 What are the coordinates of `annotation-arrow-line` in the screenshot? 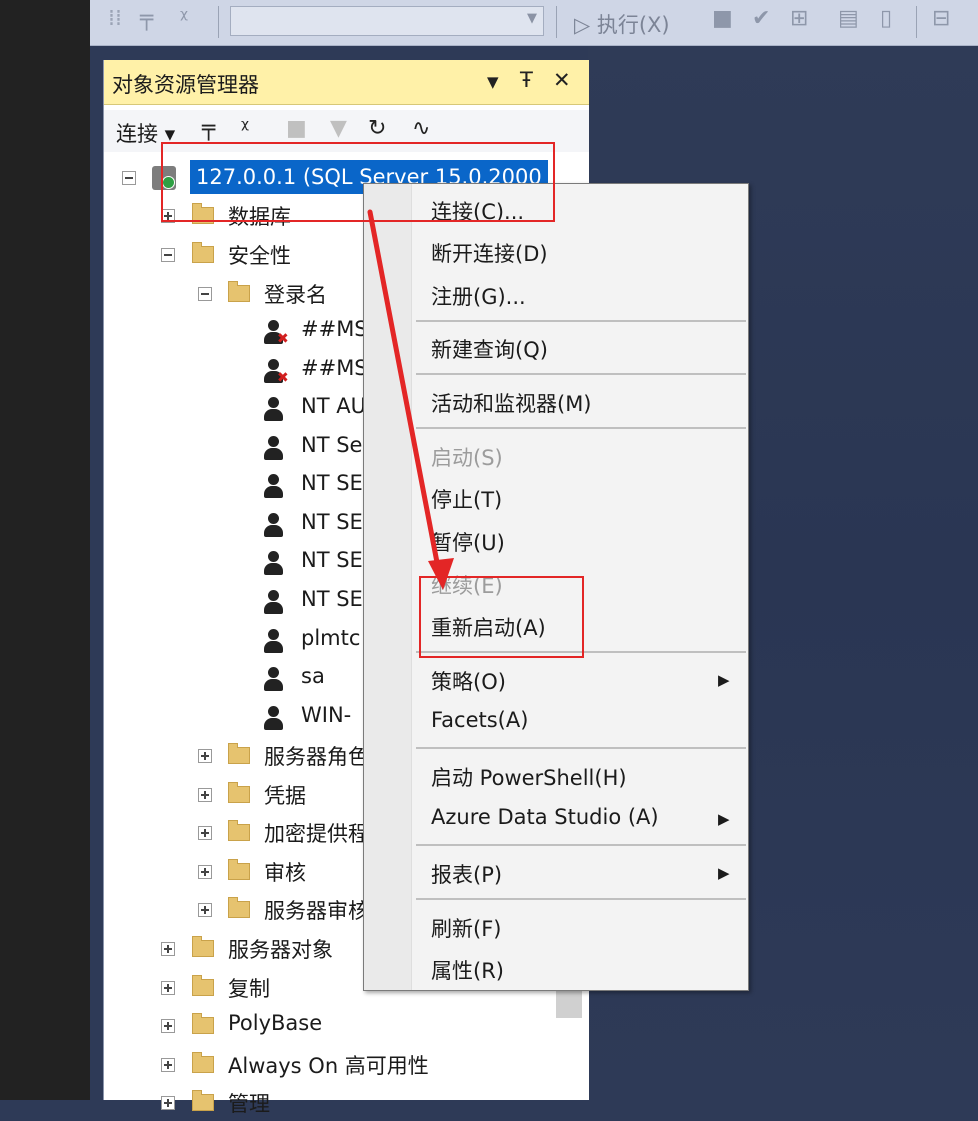 It's located at (405, 395).